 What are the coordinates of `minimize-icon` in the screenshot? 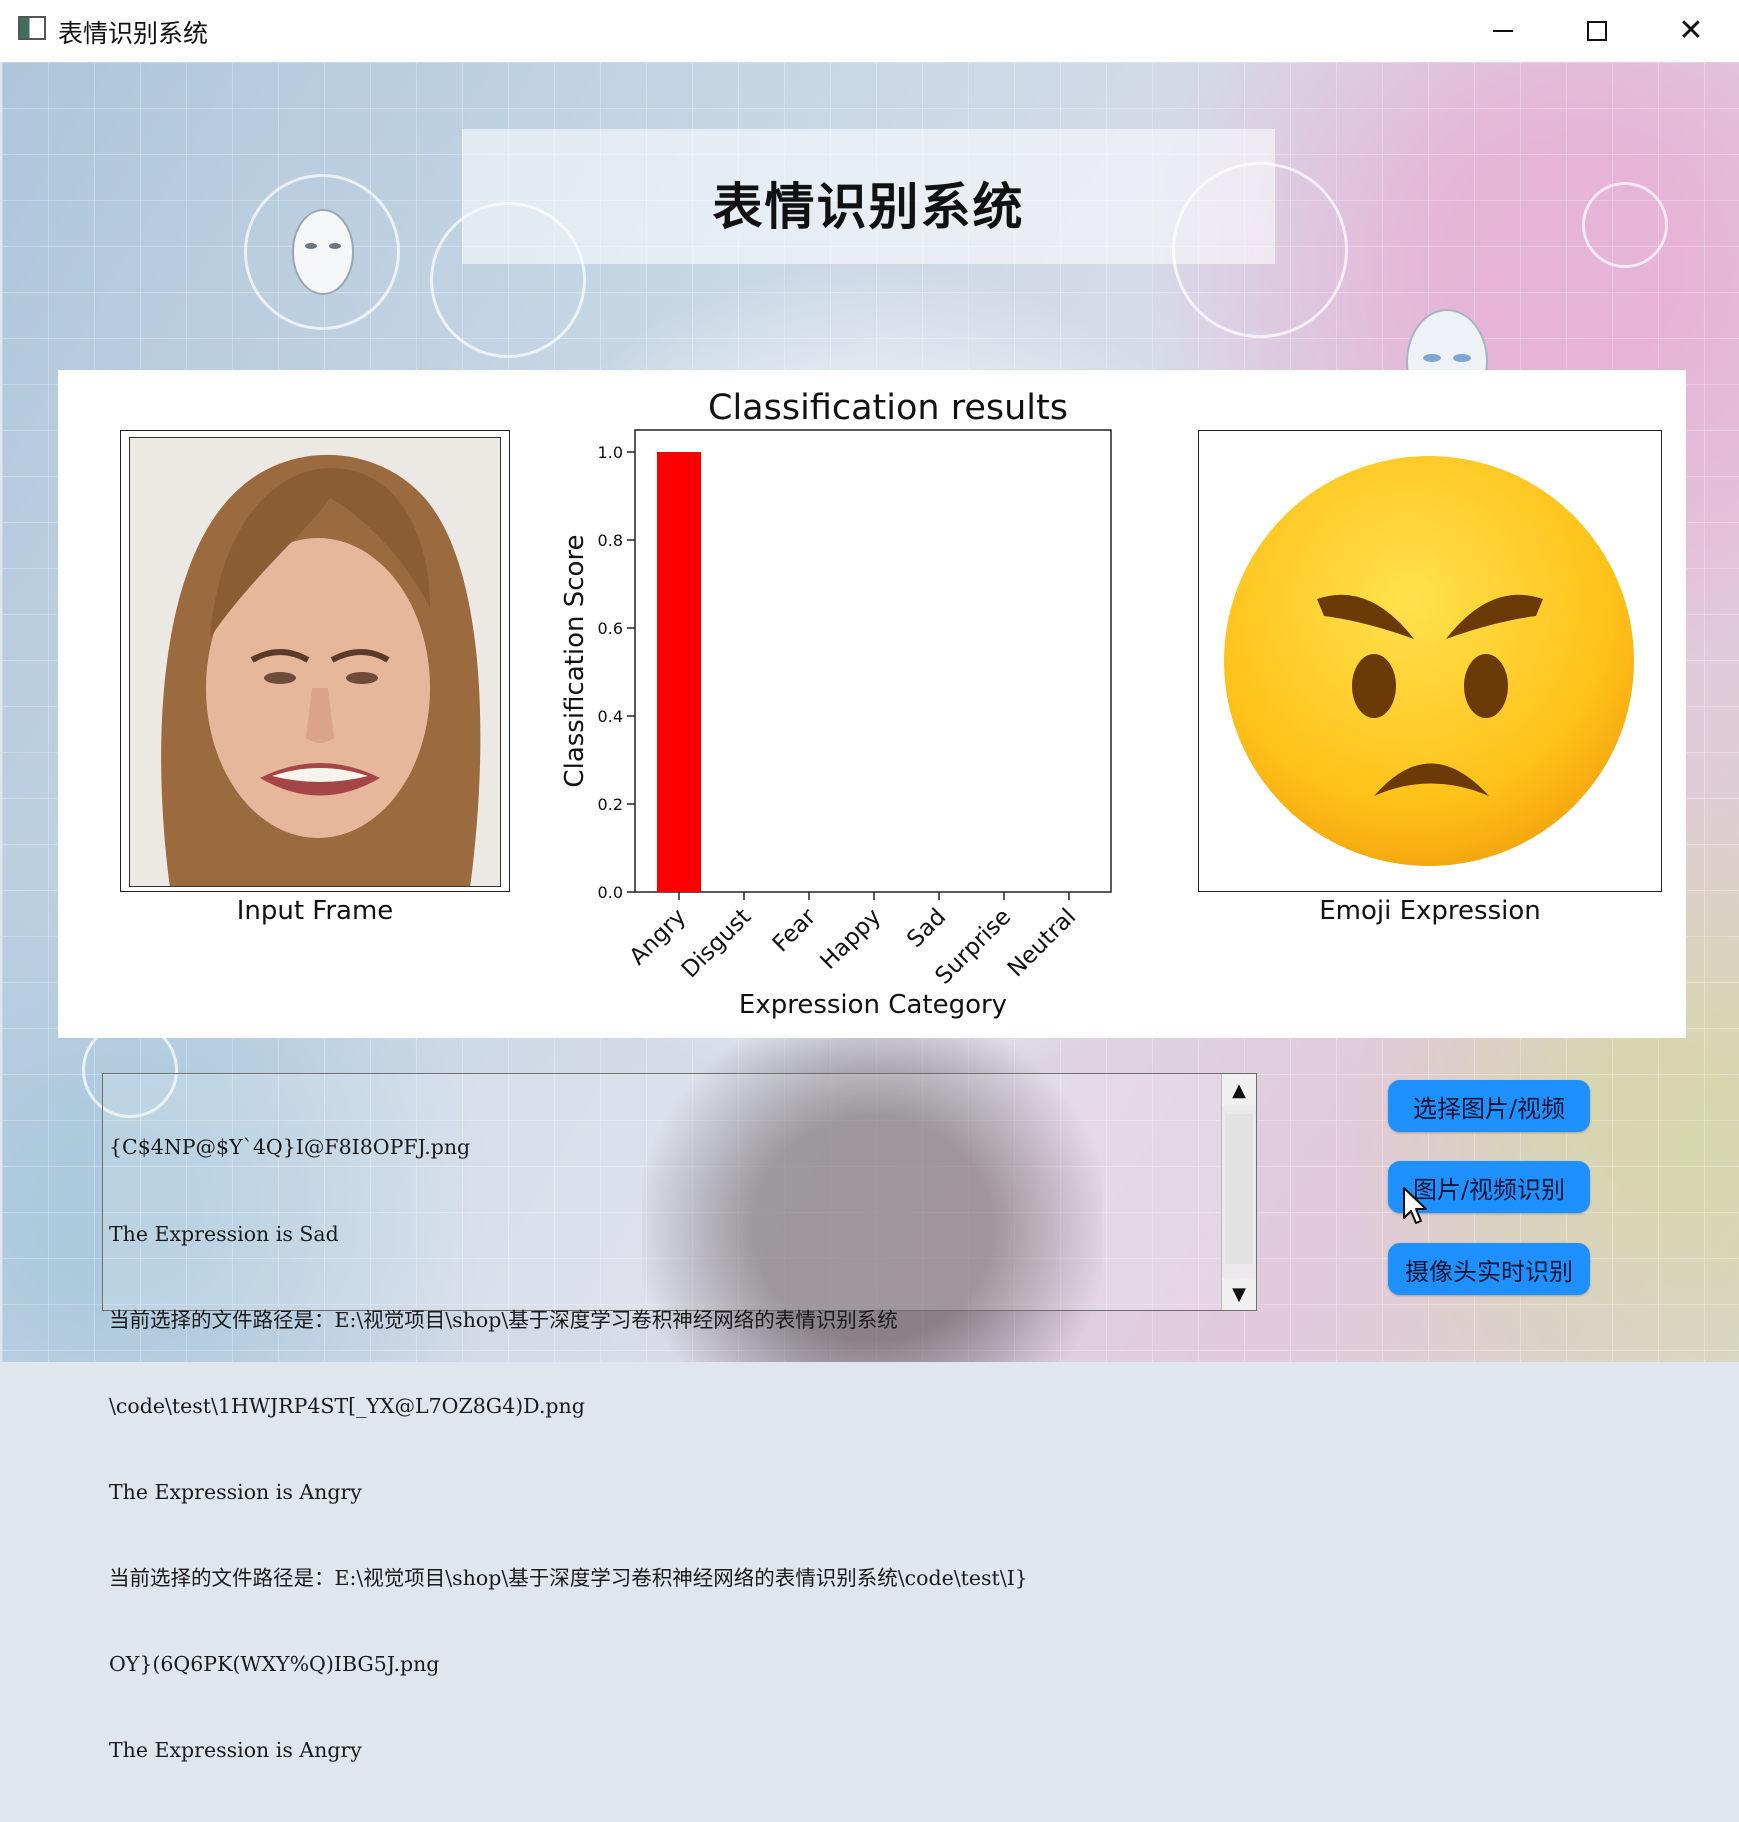 It's located at (1503, 31).